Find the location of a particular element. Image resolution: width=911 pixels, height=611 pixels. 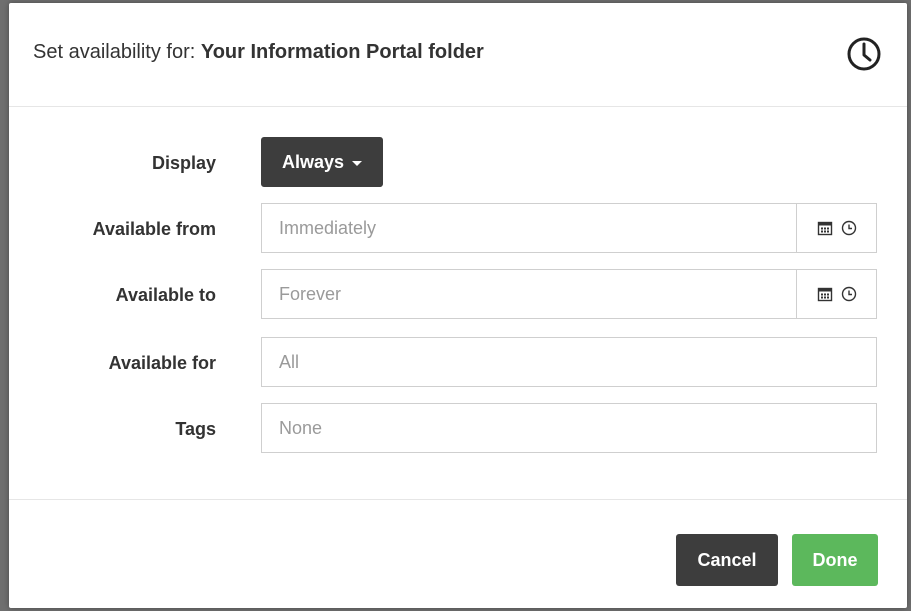

tags-row: Tags None is located at coordinates (458, 429).